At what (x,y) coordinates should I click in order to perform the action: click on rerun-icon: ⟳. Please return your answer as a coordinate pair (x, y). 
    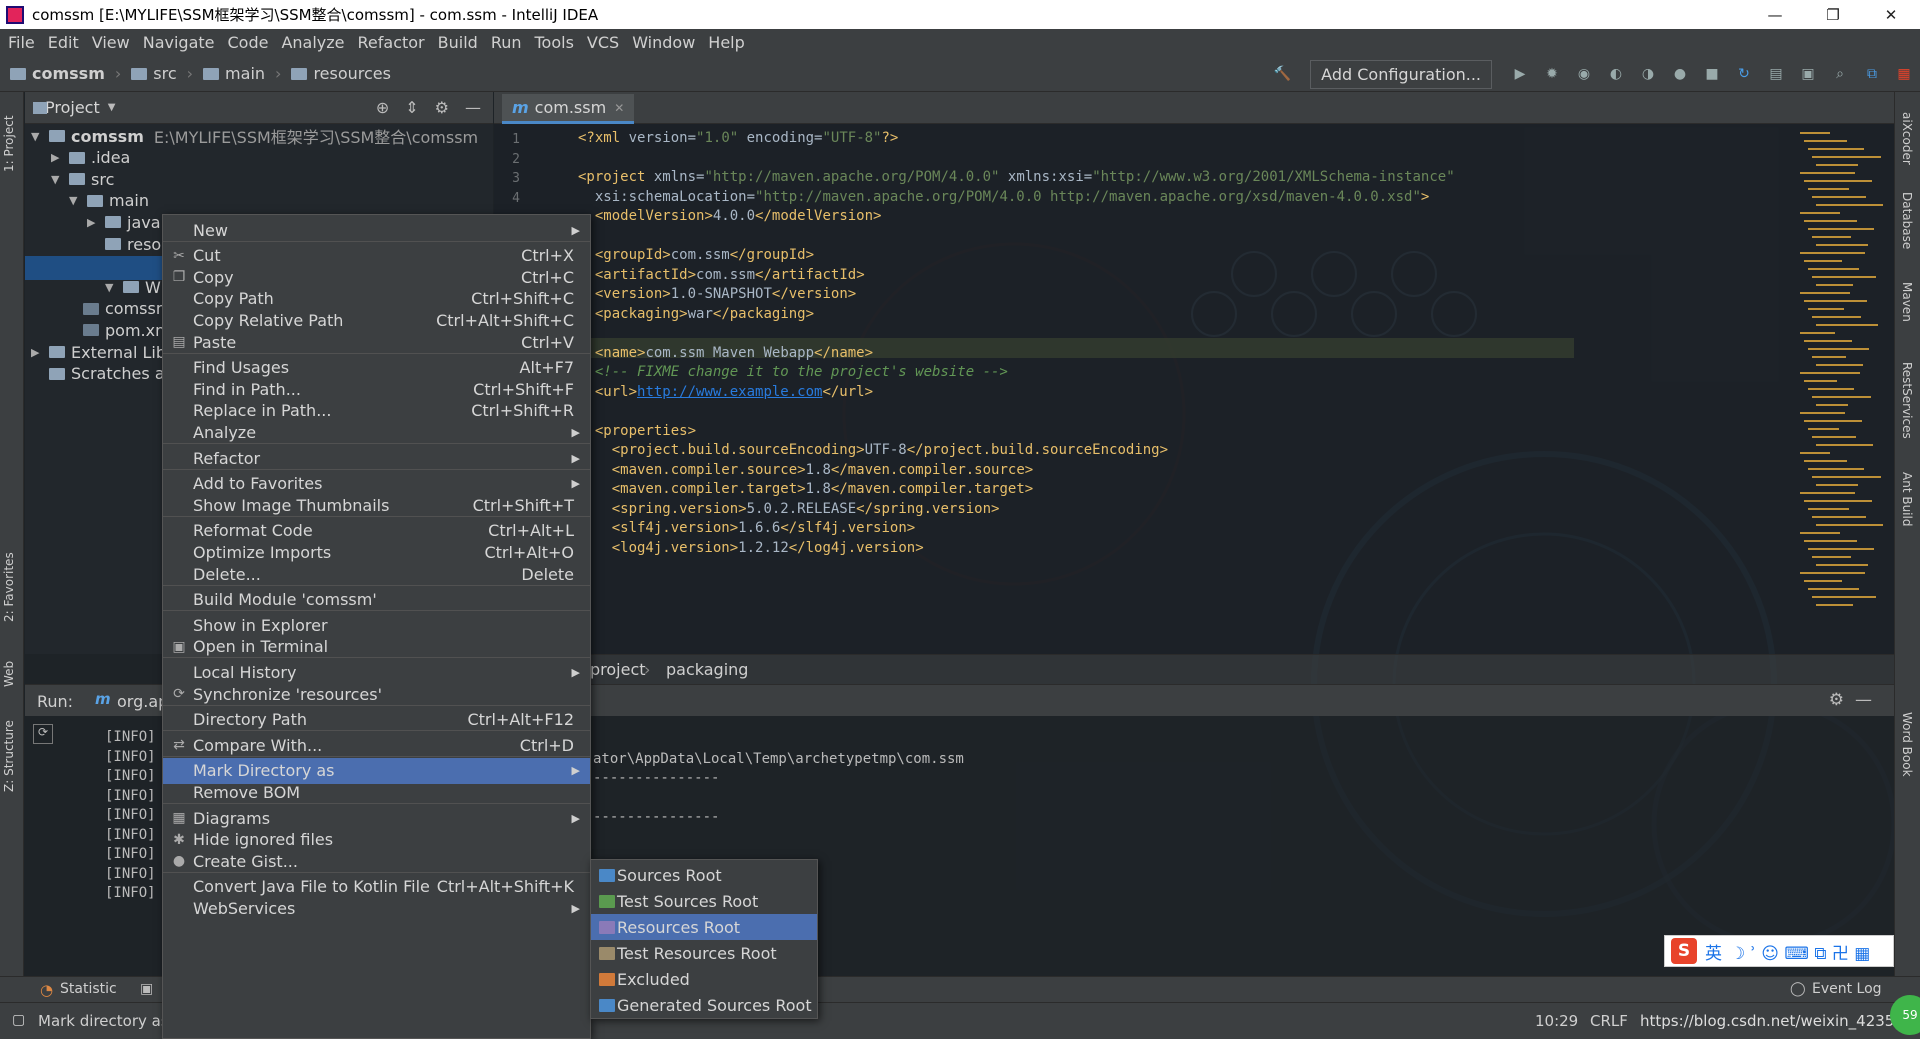
    Looking at the image, I should click on (43, 734).